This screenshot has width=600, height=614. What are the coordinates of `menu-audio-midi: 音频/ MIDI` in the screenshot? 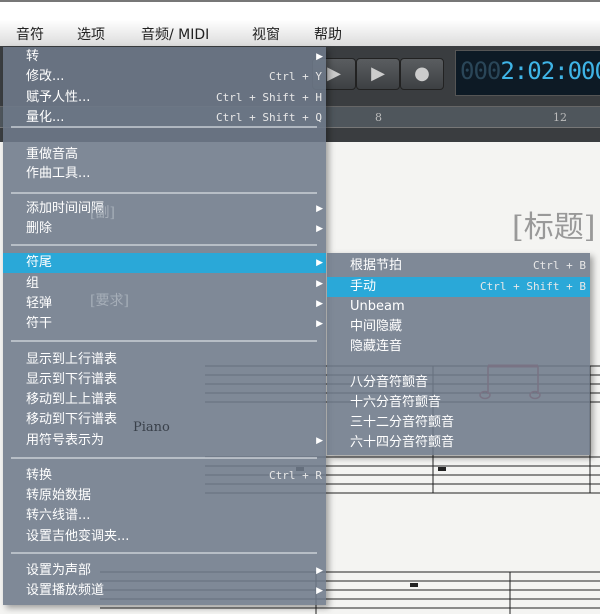 It's located at (175, 34).